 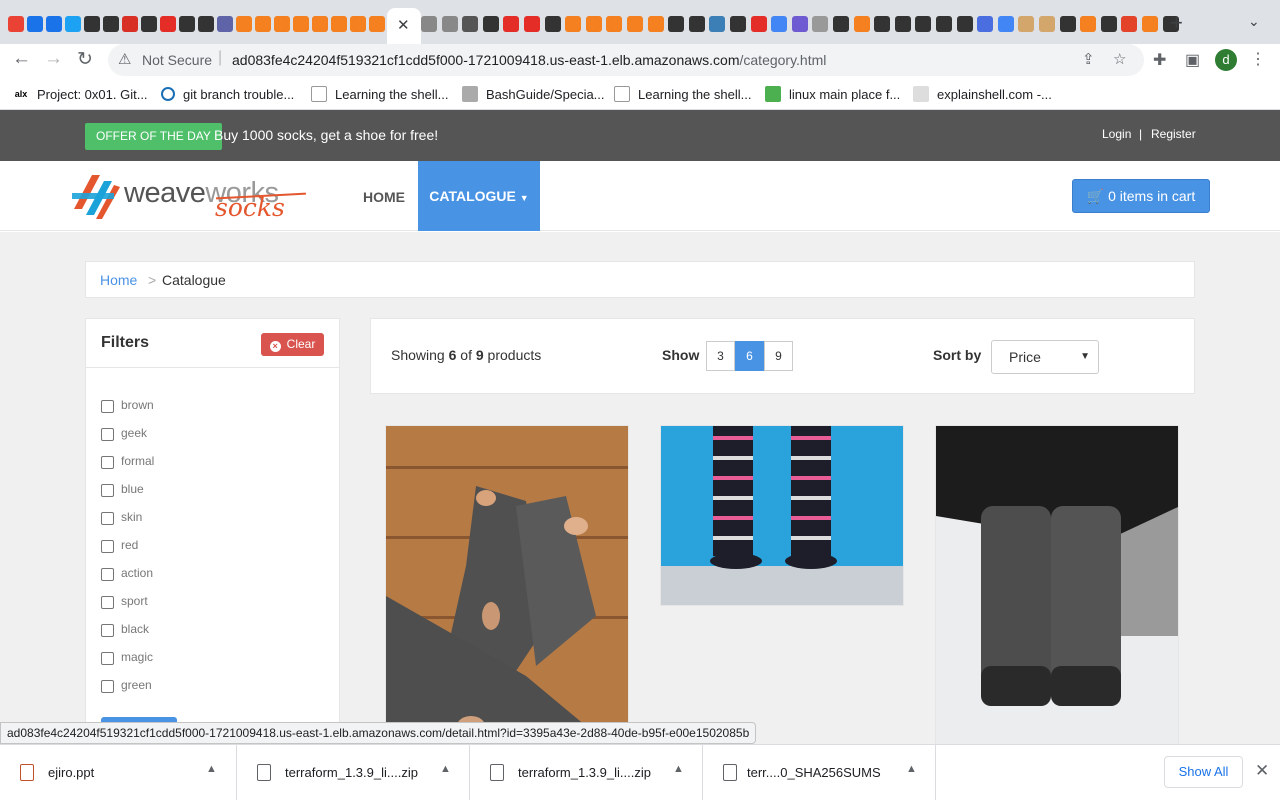 What do you see at coordinates (1088, 59) in the screenshot?
I see `share-icon: ⇪` at bounding box center [1088, 59].